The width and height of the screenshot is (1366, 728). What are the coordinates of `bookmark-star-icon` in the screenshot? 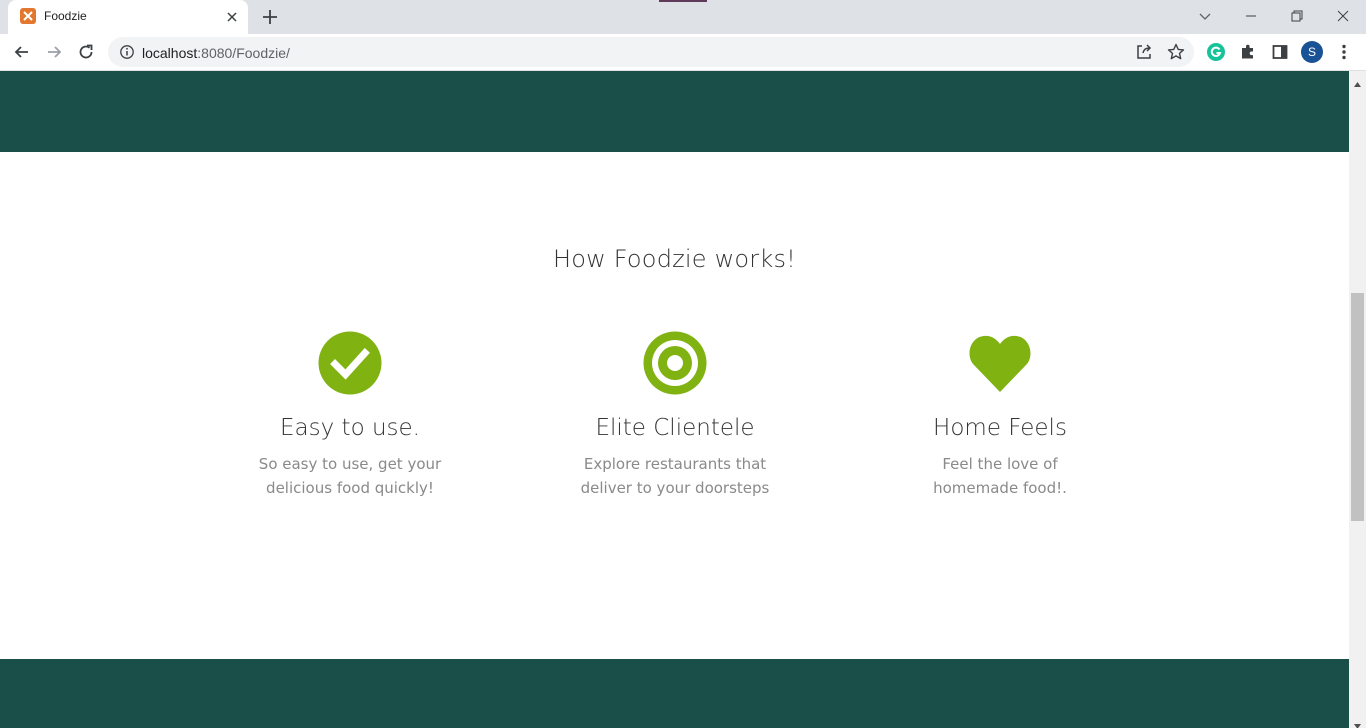 It's located at (1176, 52).